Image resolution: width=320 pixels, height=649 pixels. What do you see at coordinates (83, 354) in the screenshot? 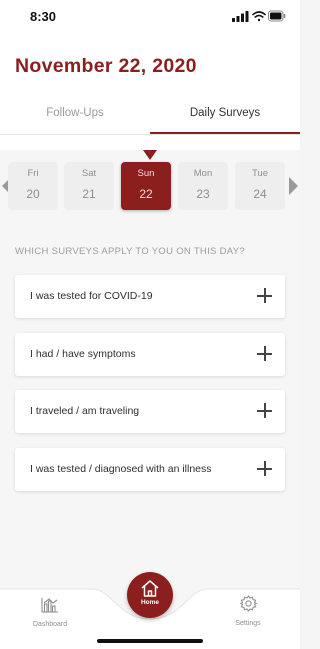
I see `survey-label: I had / have symptoms` at bounding box center [83, 354].